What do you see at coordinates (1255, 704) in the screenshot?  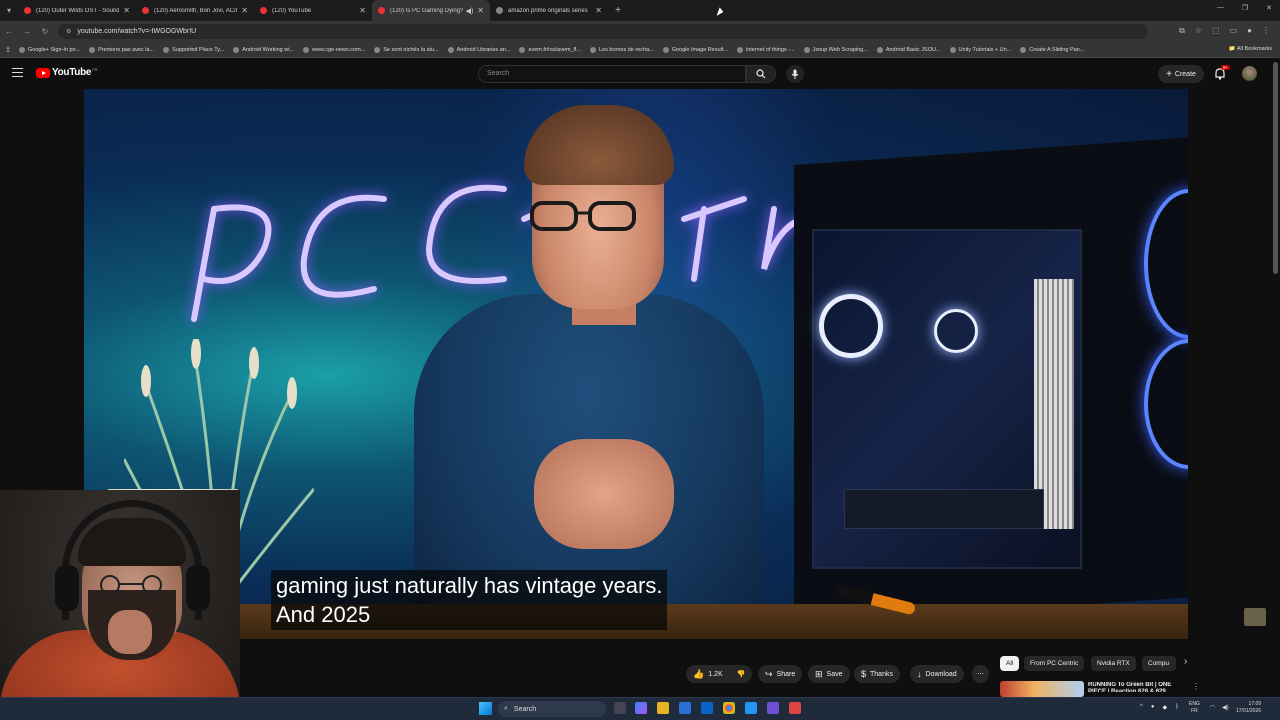 I see `clock-time: 17:09` at bounding box center [1255, 704].